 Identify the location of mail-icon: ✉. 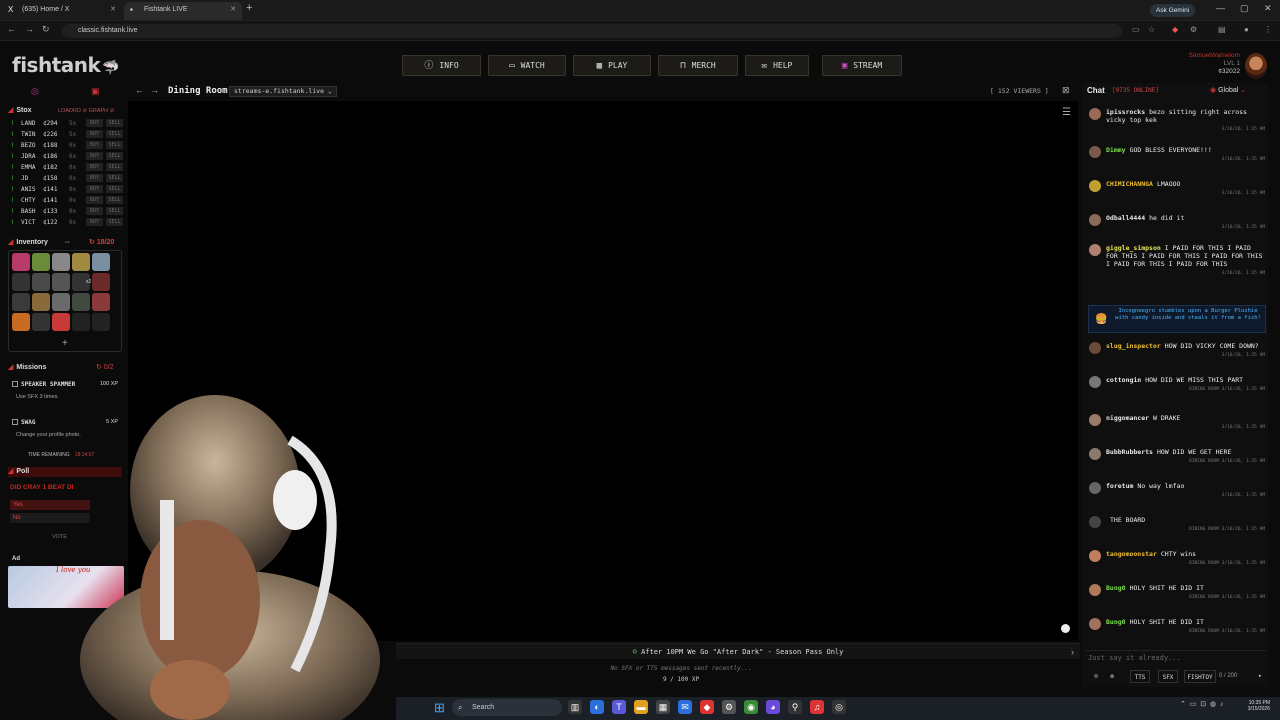
(685, 707).